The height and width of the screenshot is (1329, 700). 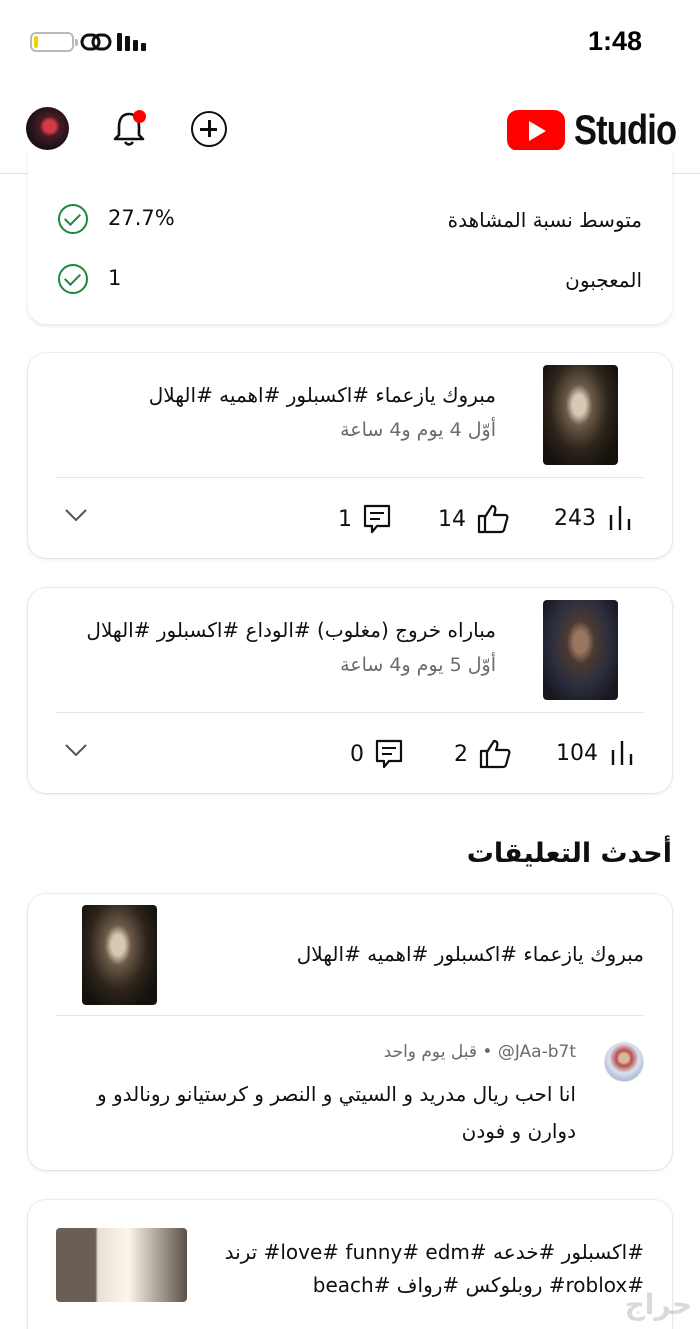 What do you see at coordinates (575, 518) in the screenshot?
I see `views-count: 243` at bounding box center [575, 518].